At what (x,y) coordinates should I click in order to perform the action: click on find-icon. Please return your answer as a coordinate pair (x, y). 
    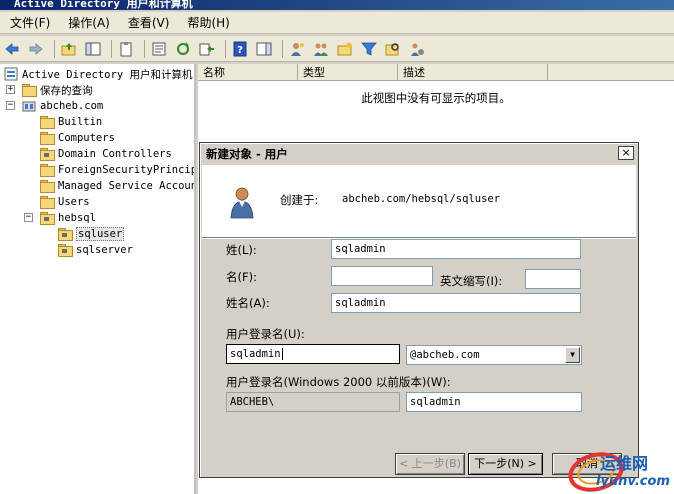
    Looking at the image, I should click on (393, 49).